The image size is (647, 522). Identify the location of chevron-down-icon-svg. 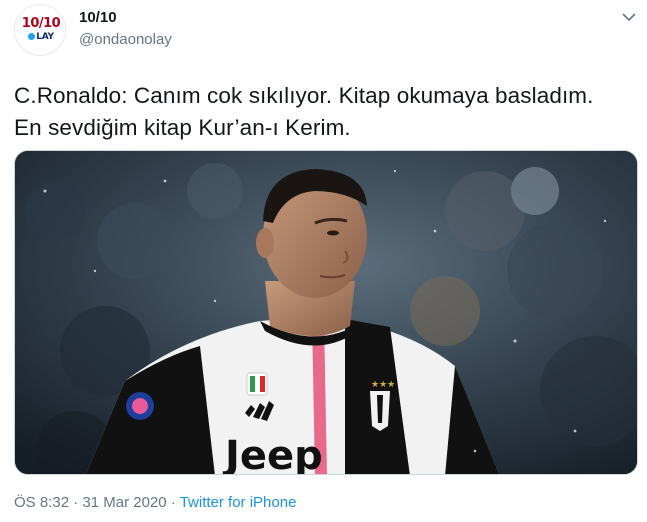
(629, 17).